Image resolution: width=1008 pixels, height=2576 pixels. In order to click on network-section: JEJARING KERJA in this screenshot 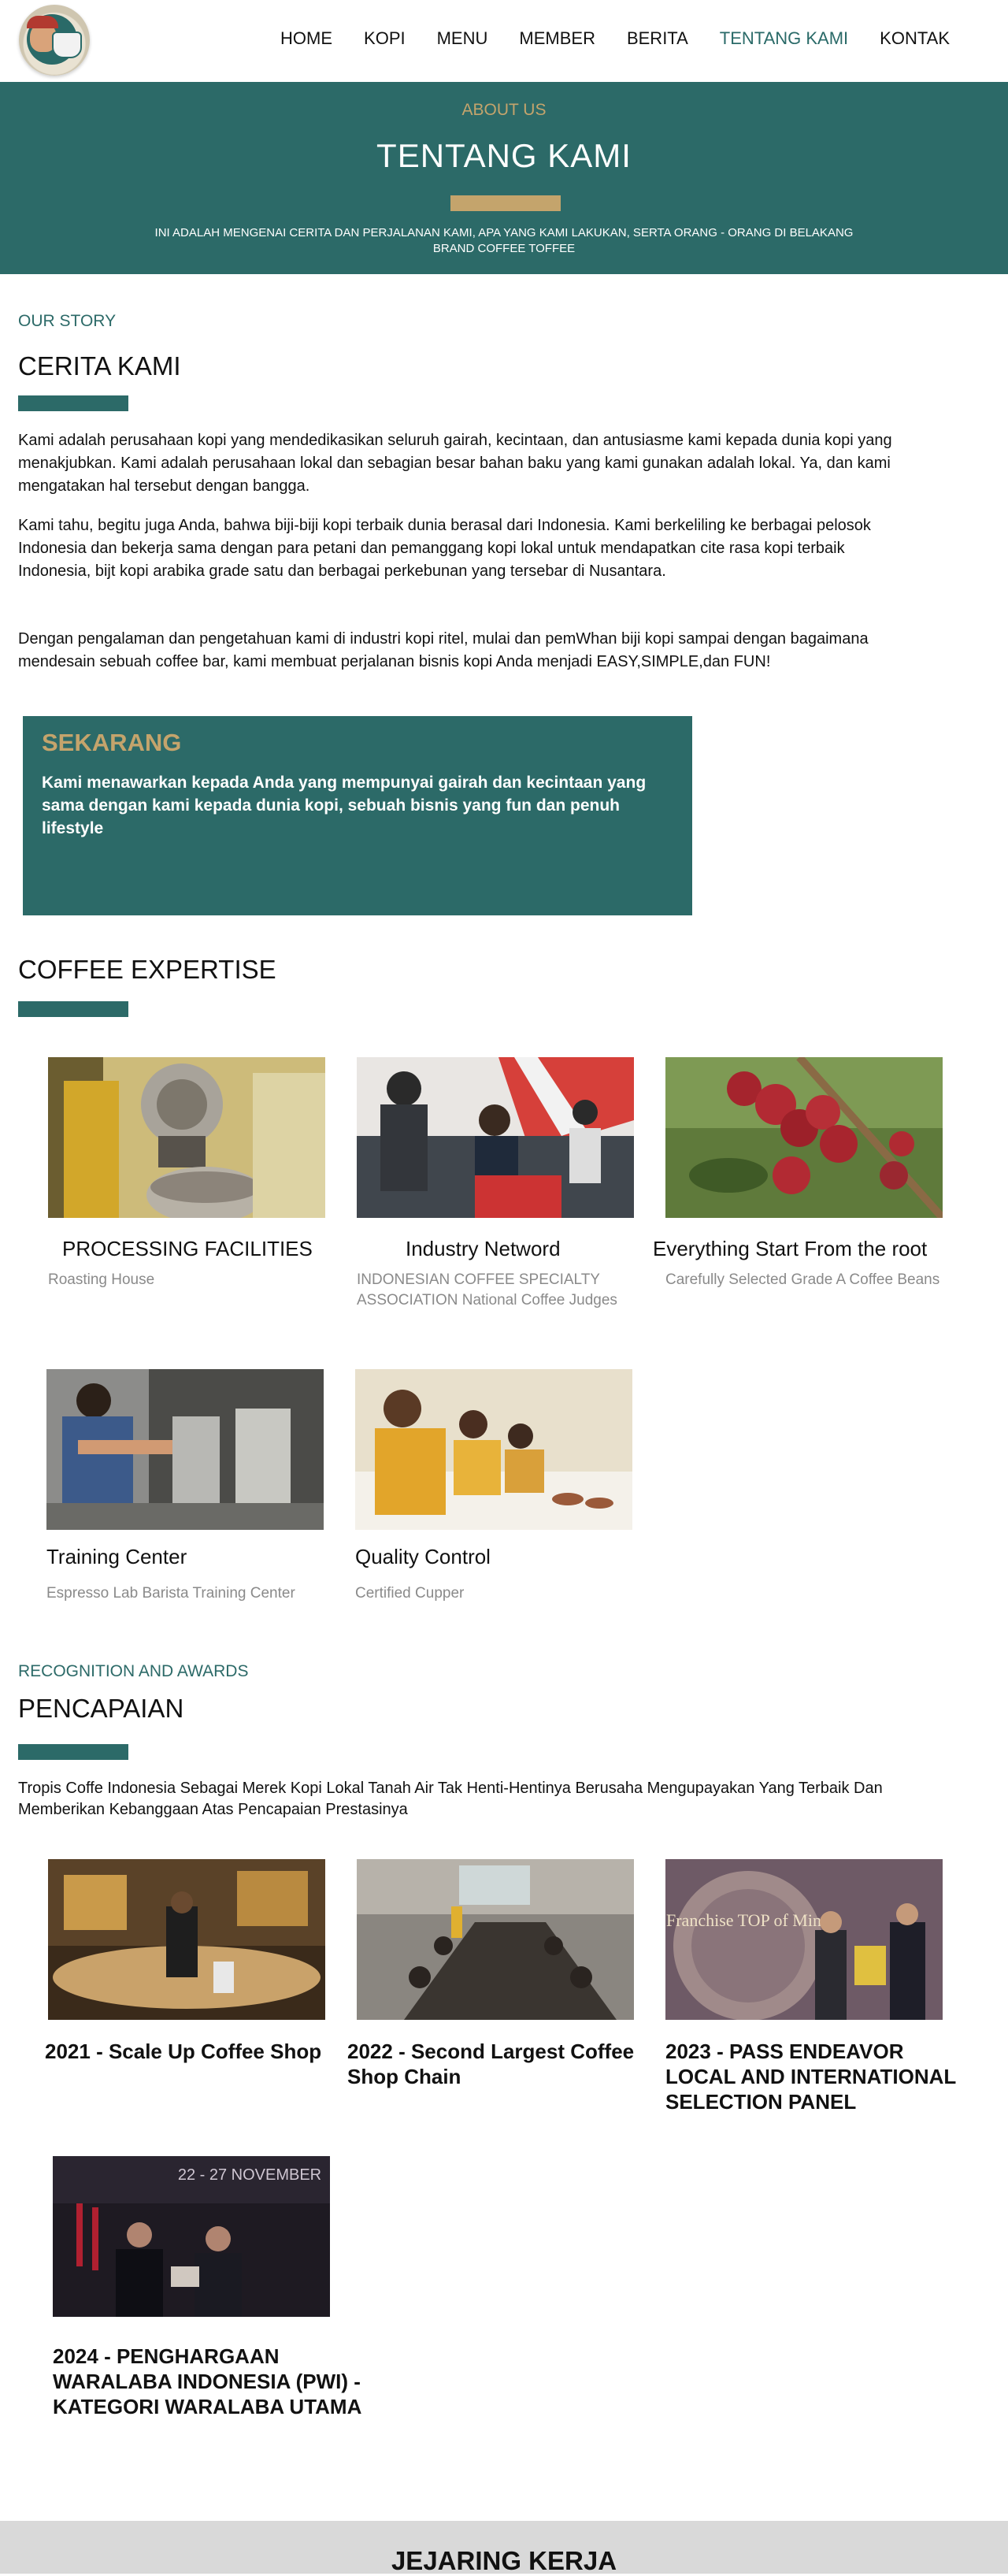, I will do `click(504, 2548)`.